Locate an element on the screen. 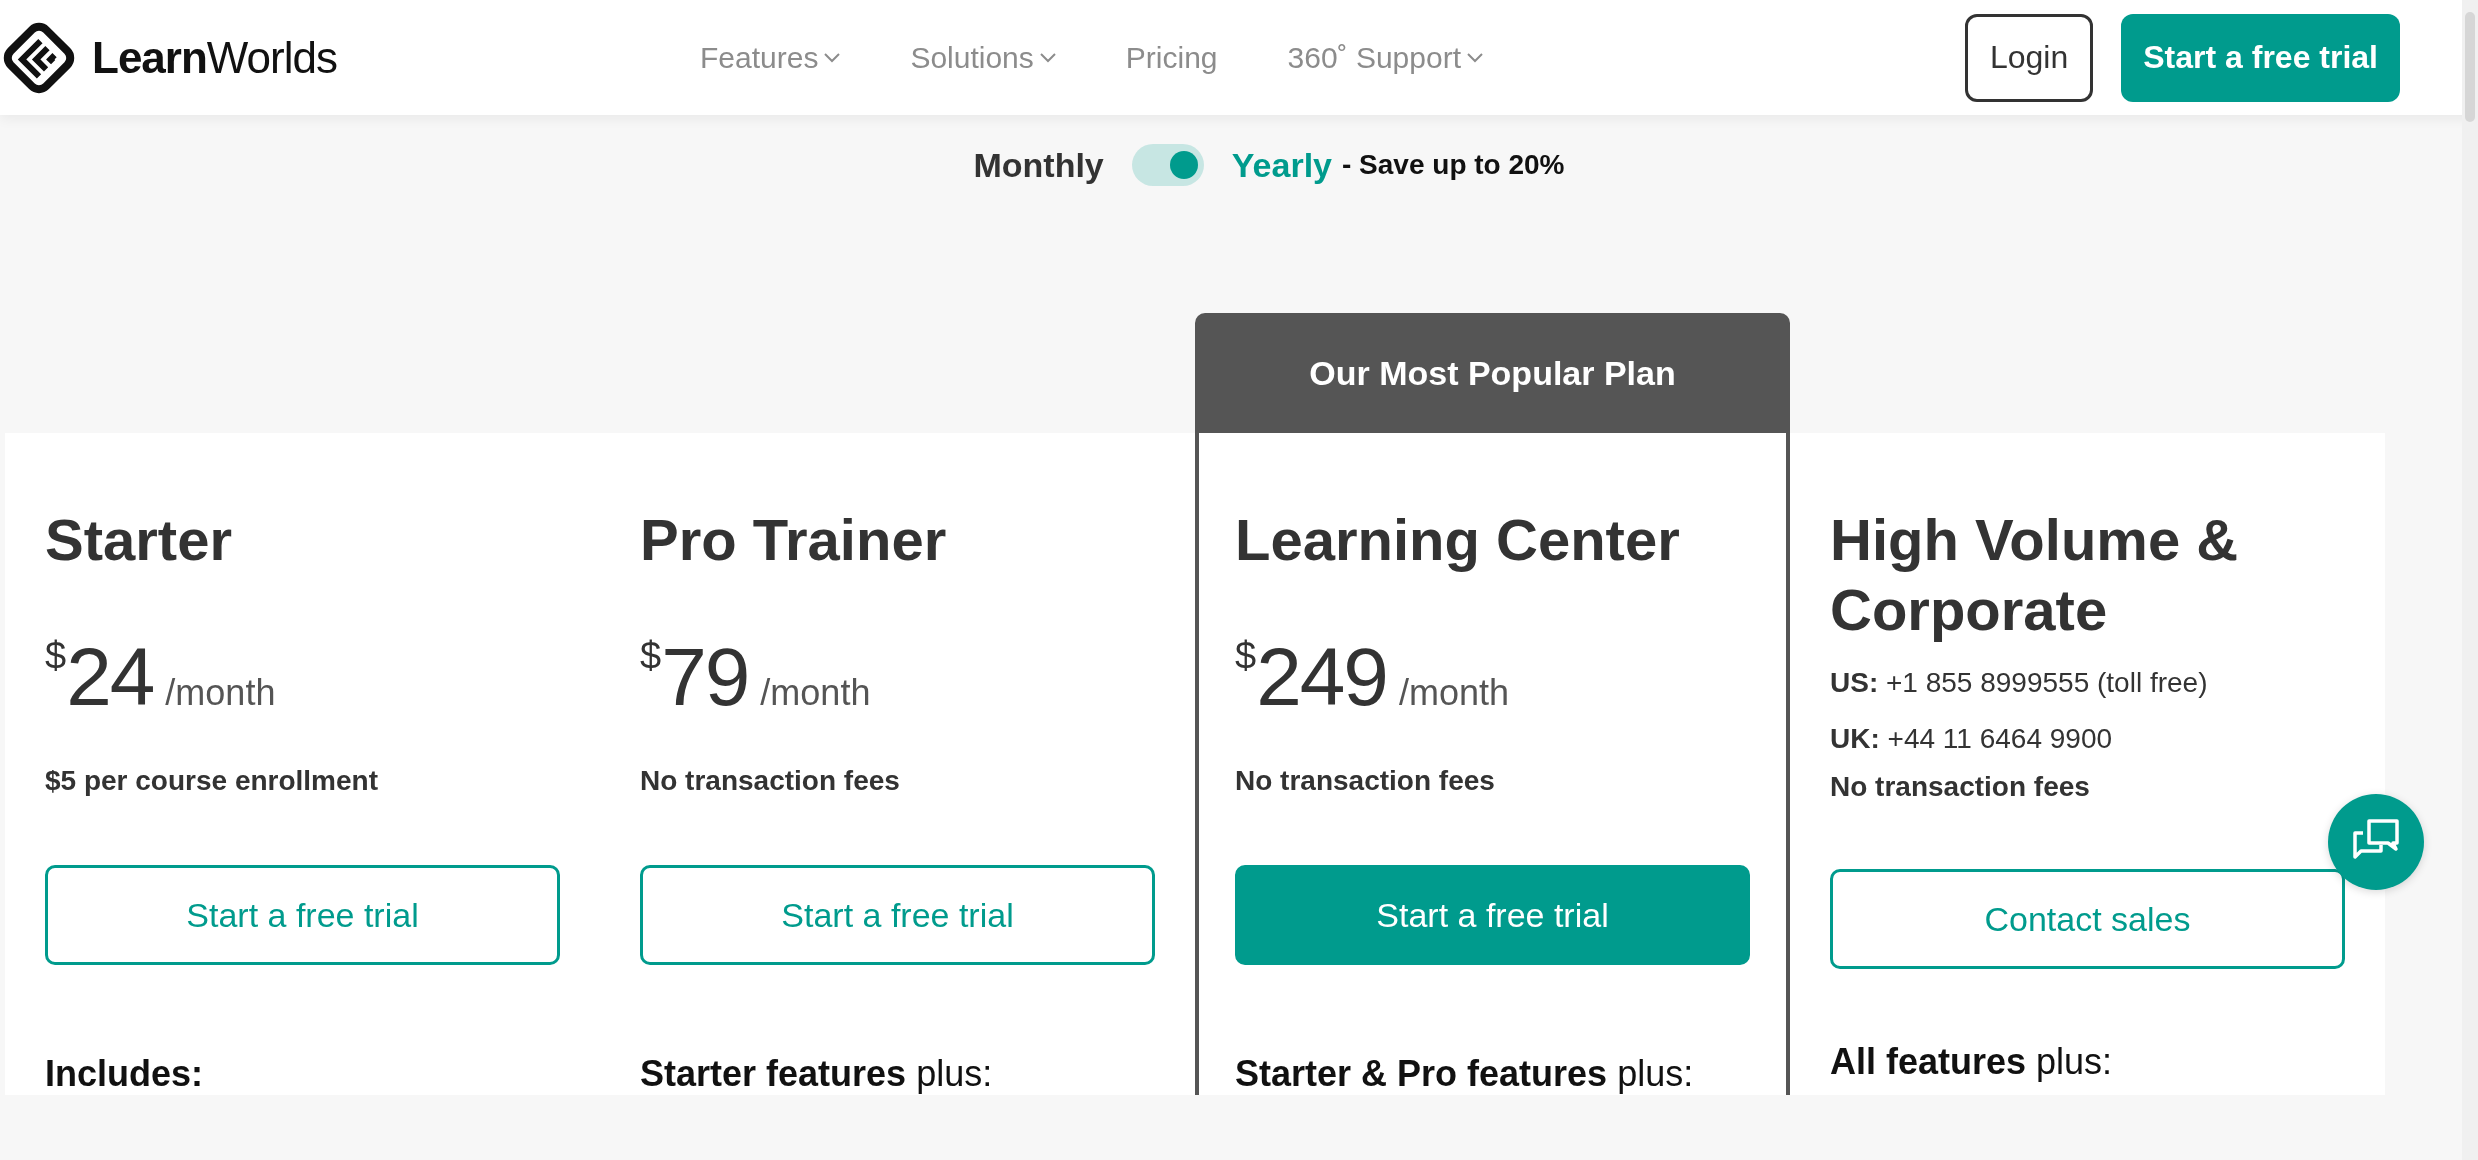  plan-title: Learning Center is located at coordinates (1458, 540).